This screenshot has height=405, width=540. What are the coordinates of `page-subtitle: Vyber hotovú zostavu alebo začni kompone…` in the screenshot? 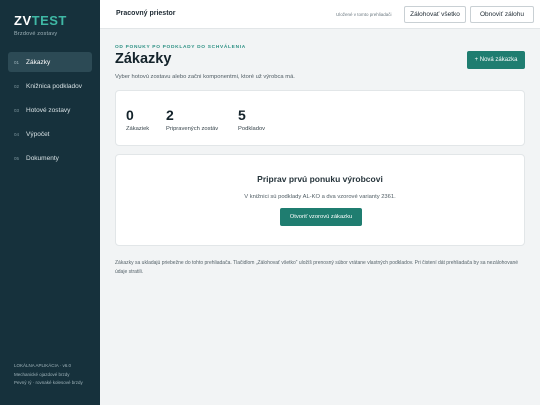 It's located at (205, 77).